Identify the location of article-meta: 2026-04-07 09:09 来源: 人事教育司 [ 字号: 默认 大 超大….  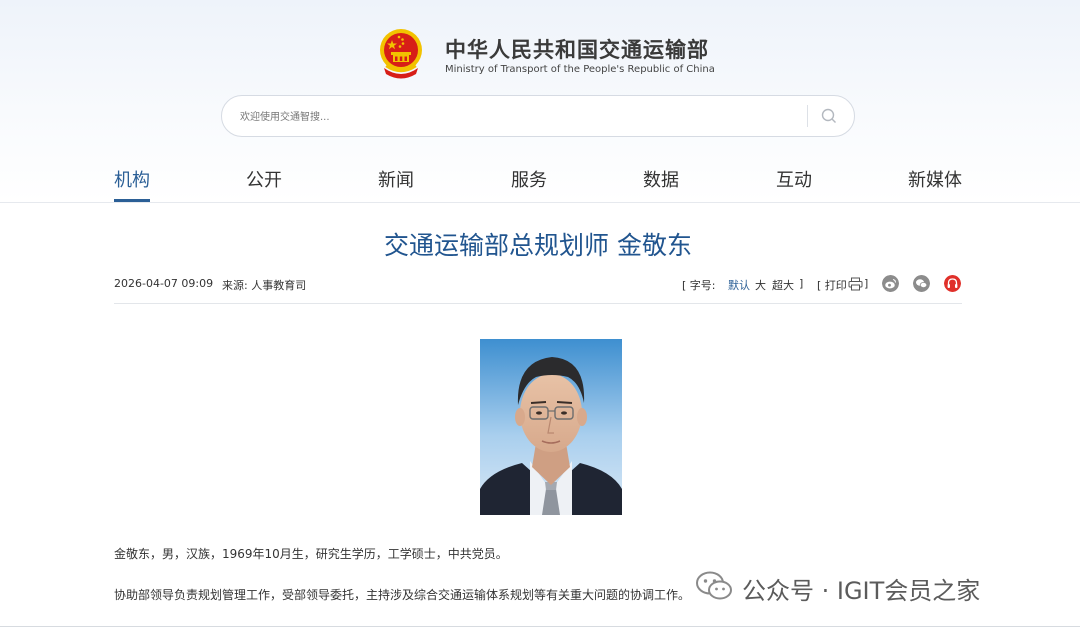
(538, 284).